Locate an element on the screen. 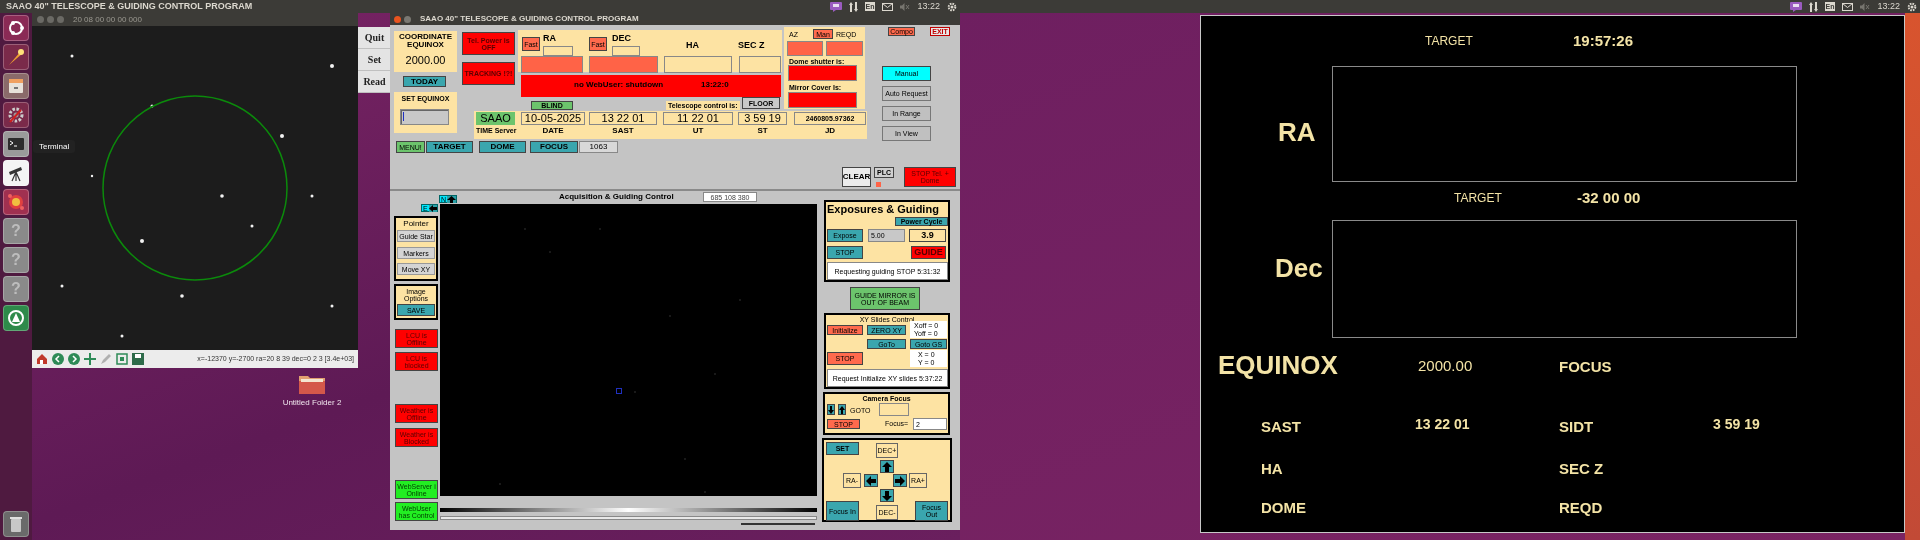 This screenshot has width=1920, height=540. nav-button: TARGET is located at coordinates (449, 147).